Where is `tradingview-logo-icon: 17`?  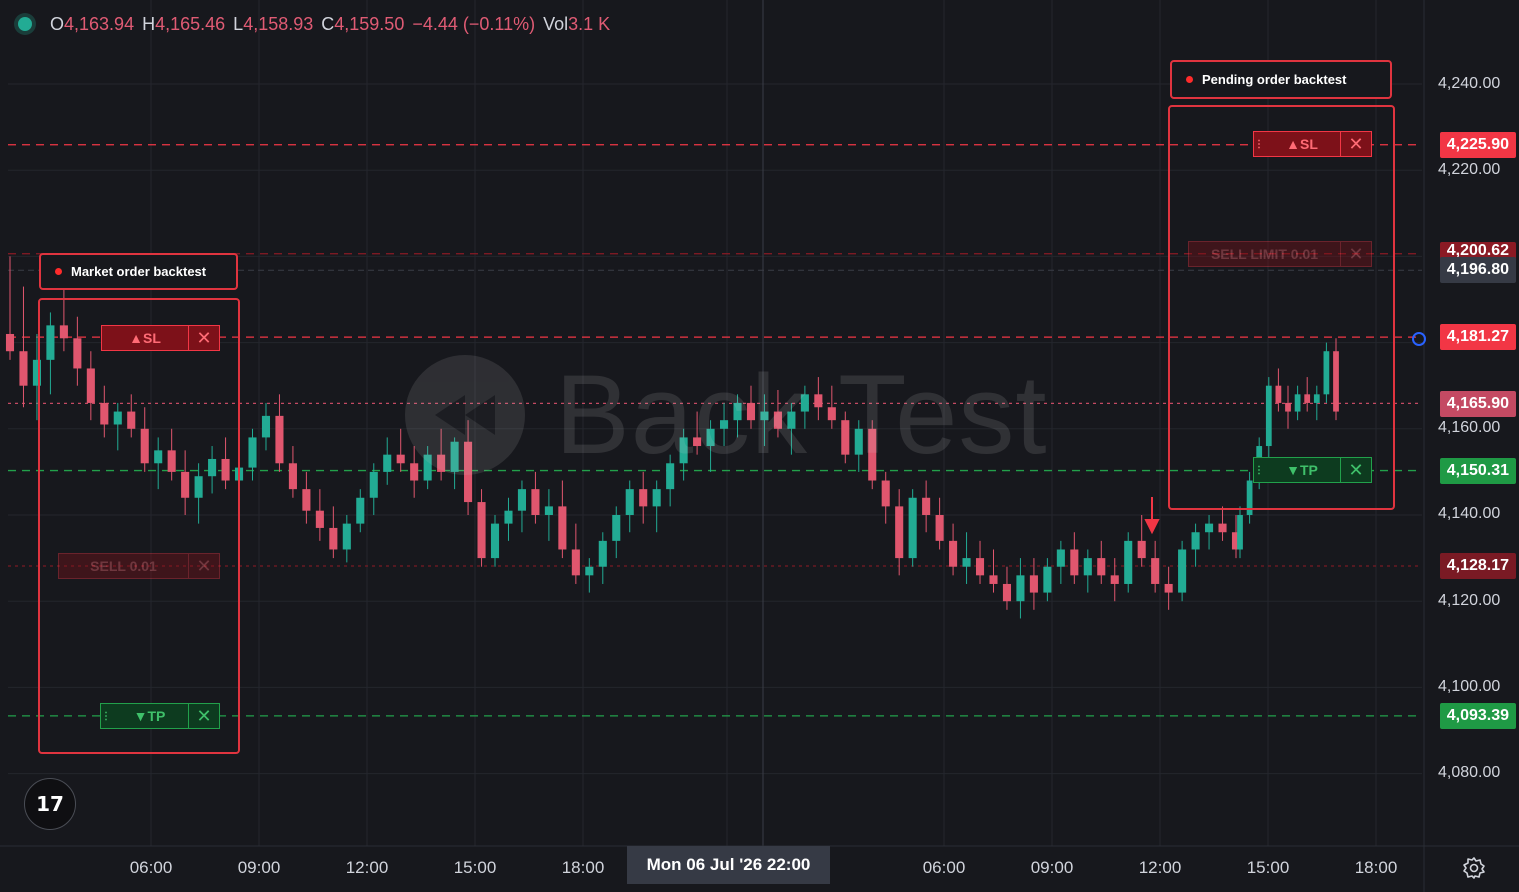 tradingview-logo-icon: 17 is located at coordinates (50, 804).